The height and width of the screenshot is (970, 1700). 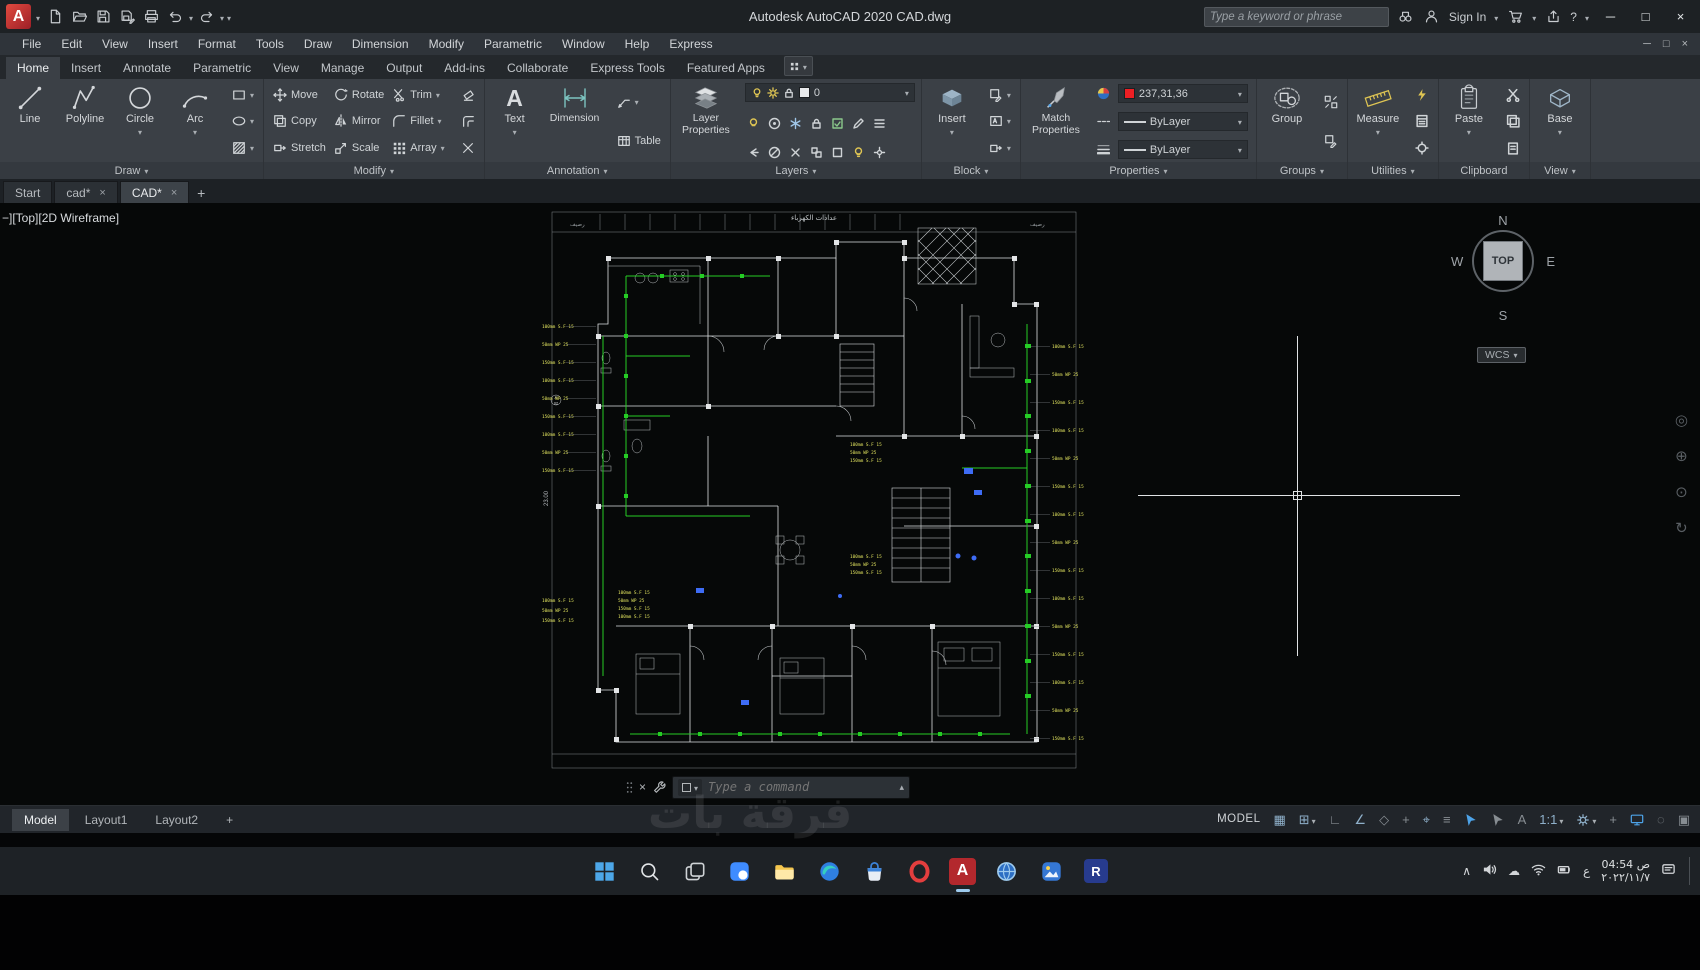 I want to click on command-history-icon: ▴, so click(x=901, y=787).